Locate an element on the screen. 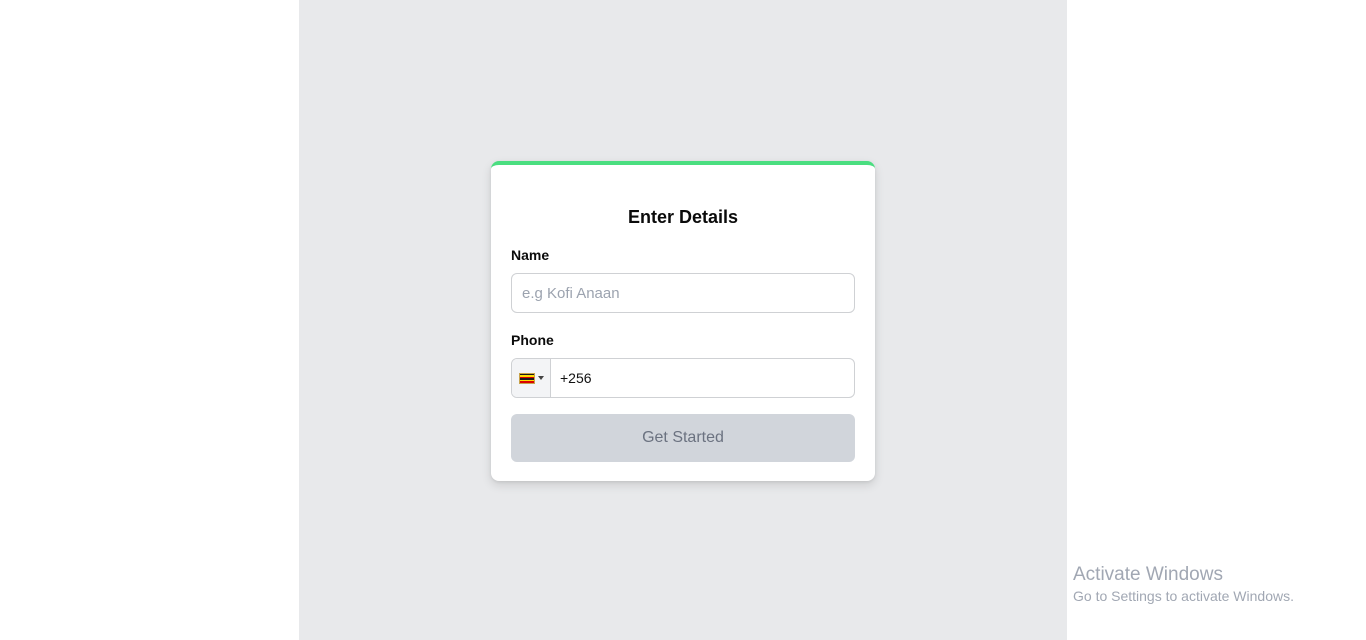  country-code-select is located at coordinates (531, 378).